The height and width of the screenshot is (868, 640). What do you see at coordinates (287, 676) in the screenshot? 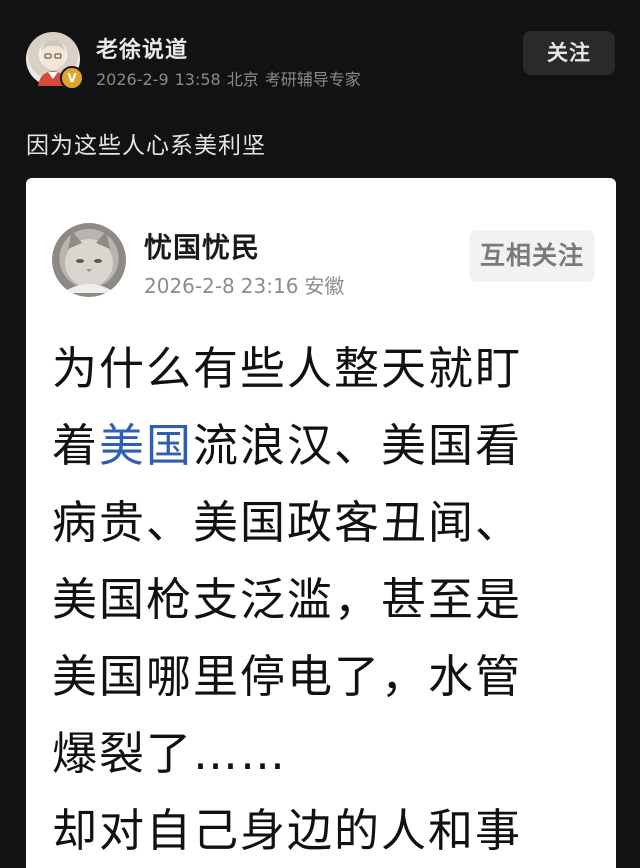
I see `quoted-line: 美国哪里停电了，水管` at bounding box center [287, 676].